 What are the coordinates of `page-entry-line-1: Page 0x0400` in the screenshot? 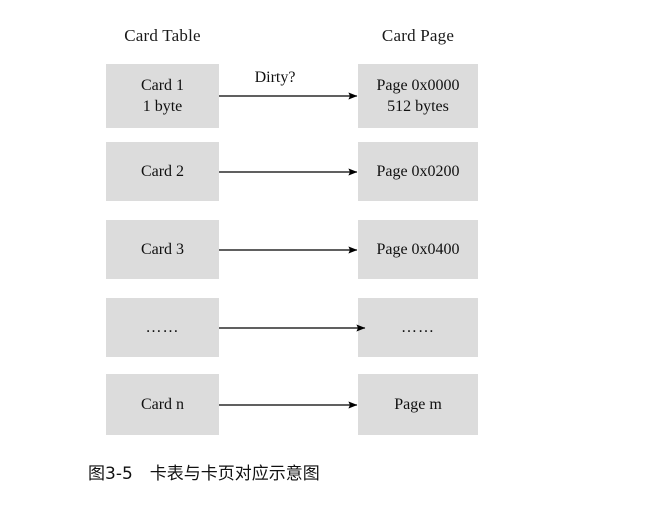 It's located at (418, 249).